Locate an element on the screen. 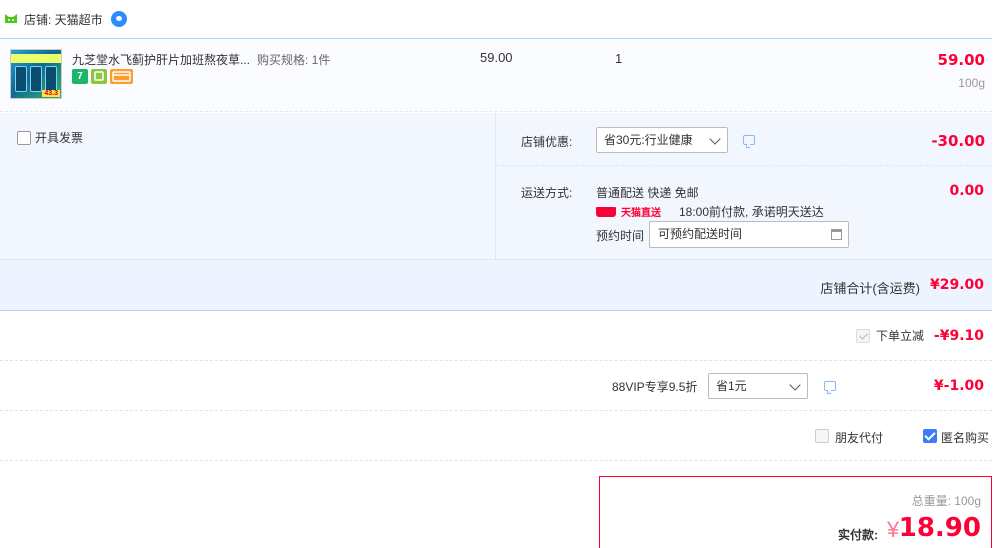 The image size is (997, 548). unit-price: 59.00 is located at coordinates (496, 57).